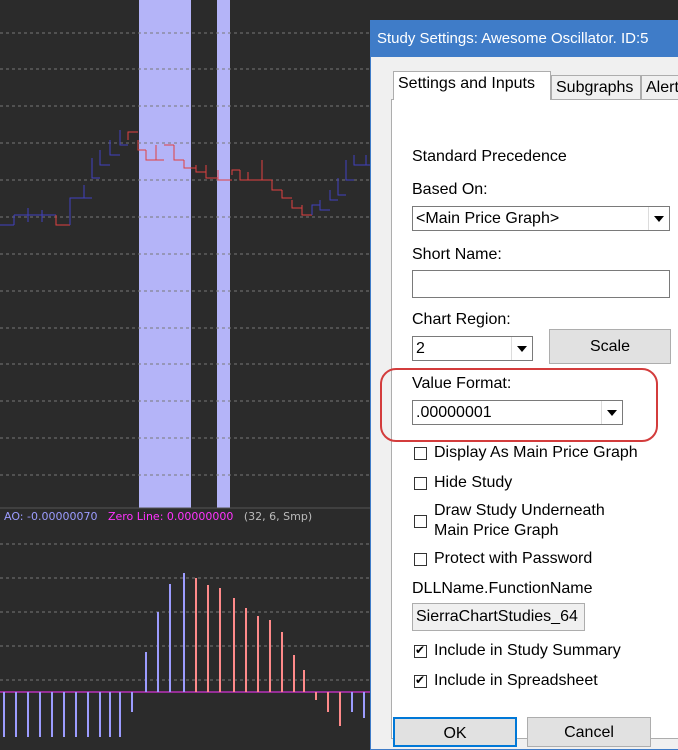 This screenshot has height=750, width=678. I want to click on tab-subgraphs: Subgraphs, so click(596, 87).